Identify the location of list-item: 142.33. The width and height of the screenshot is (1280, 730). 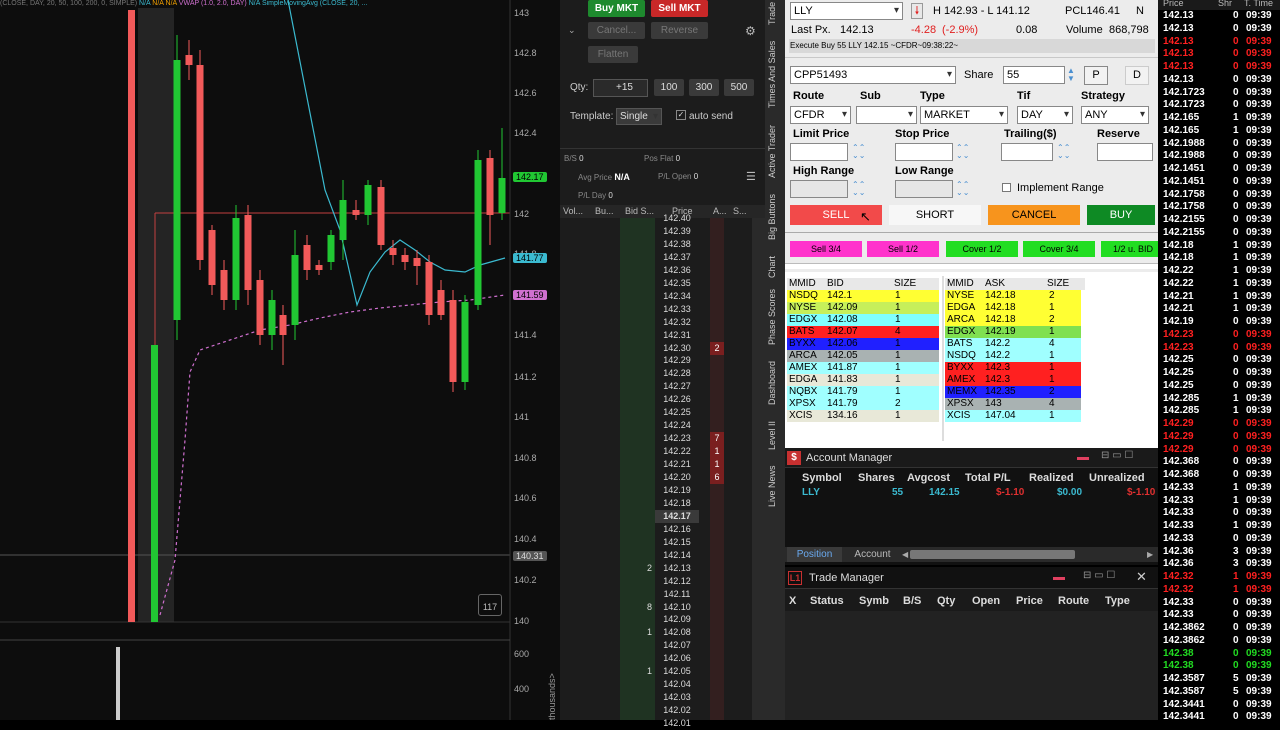
(662, 309).